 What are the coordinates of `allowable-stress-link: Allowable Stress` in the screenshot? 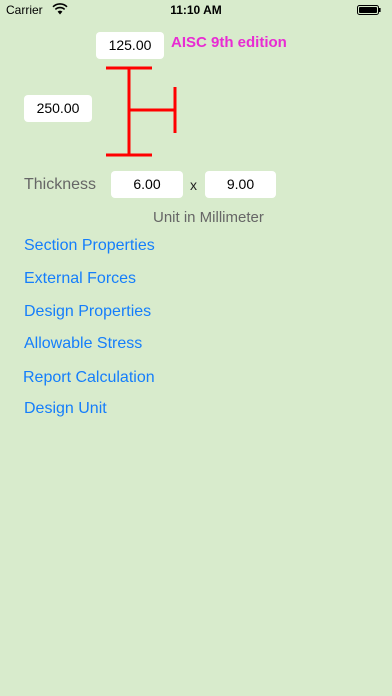 It's located at (83, 344).